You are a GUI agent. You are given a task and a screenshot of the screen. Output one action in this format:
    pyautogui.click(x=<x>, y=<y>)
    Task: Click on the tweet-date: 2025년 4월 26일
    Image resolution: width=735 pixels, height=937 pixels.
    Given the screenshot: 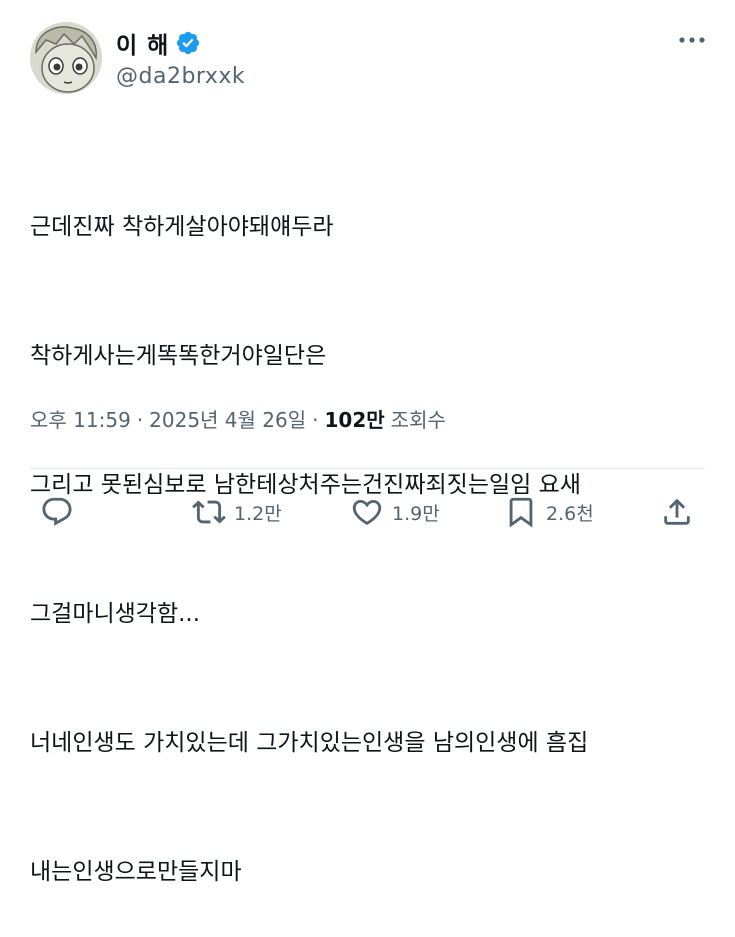 What is the action you would take?
    pyautogui.click(x=227, y=418)
    